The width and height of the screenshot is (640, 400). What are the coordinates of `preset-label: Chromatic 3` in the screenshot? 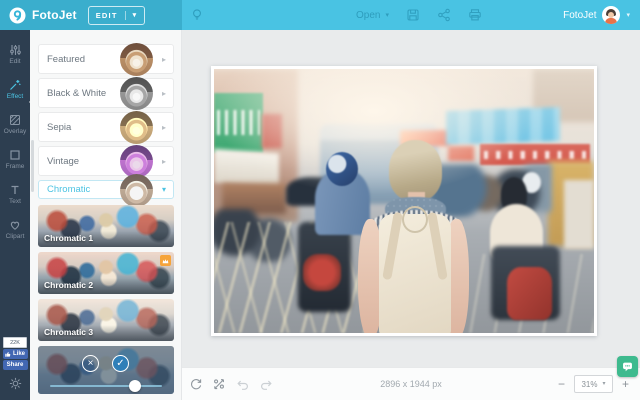 It's located at (69, 332).